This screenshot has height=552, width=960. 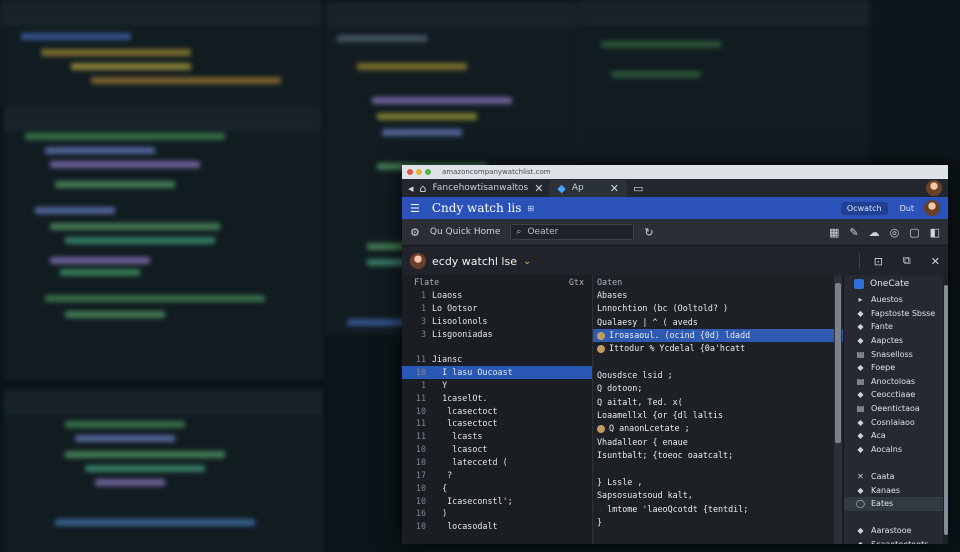 I want to click on share-icon: ⧉, so click(x=907, y=261).